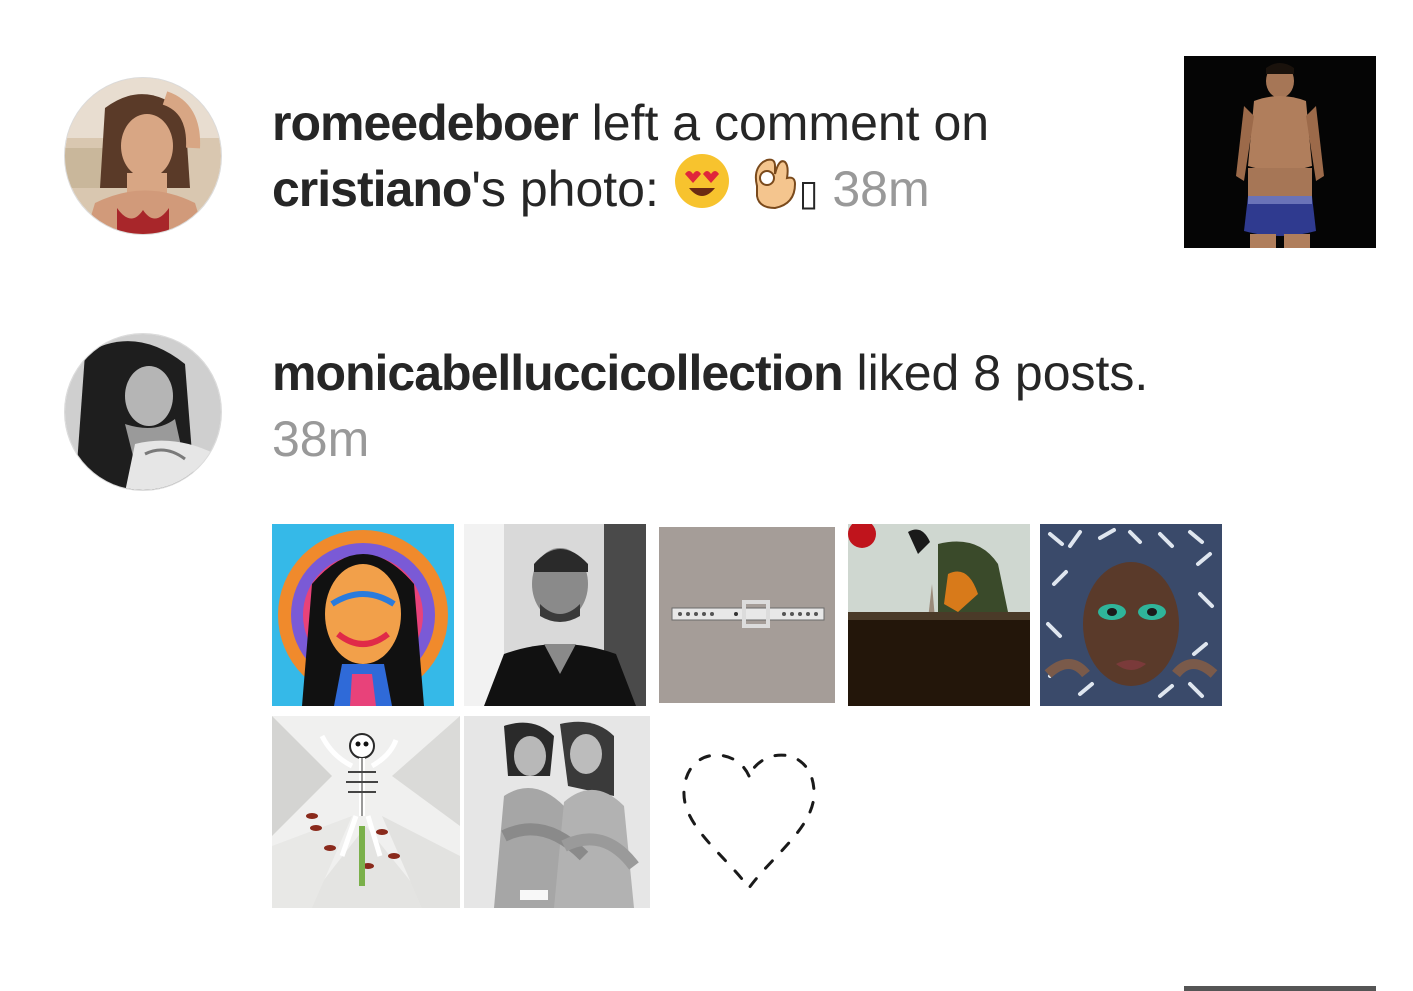 The width and height of the screenshot is (1413, 991). What do you see at coordinates (808, 192) in the screenshot?
I see `missing-glyph: ▯` at bounding box center [808, 192].